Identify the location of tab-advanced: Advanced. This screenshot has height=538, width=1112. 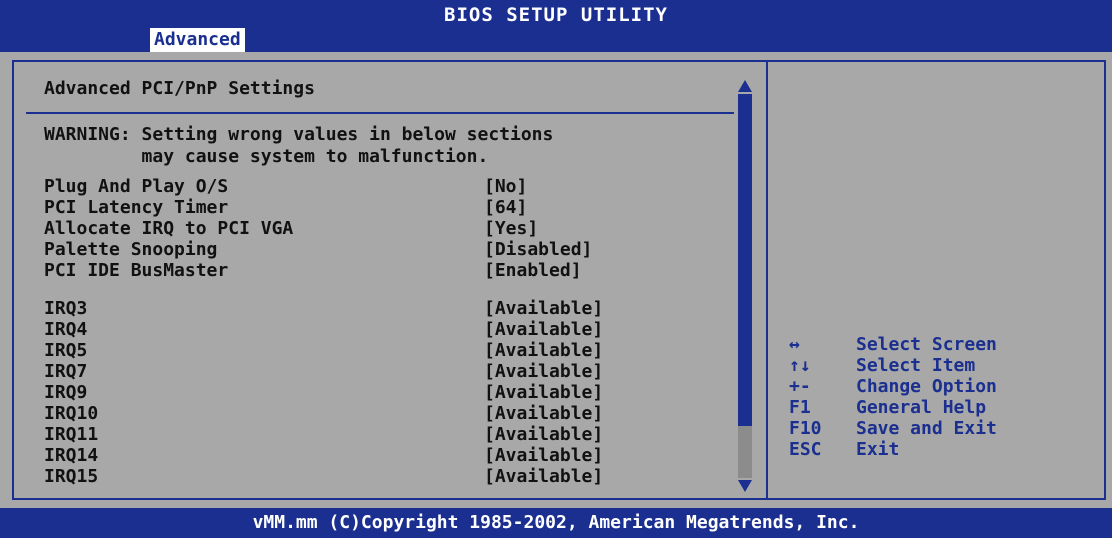
(197, 40).